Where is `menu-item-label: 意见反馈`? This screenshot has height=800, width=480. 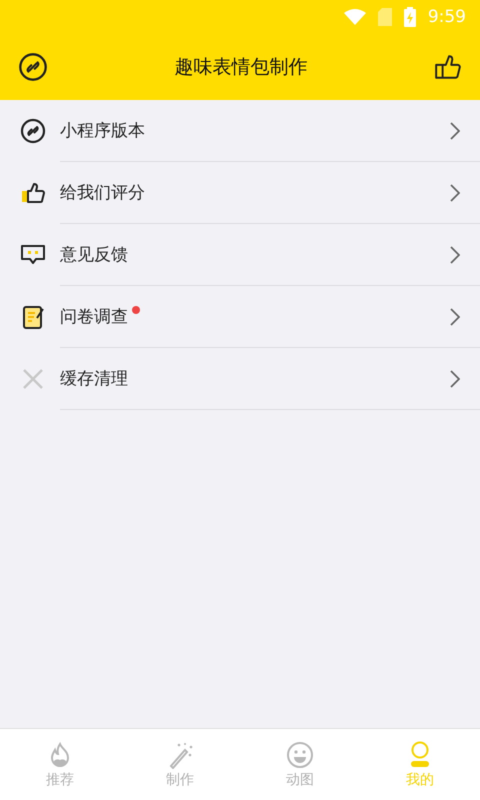 menu-item-label: 意见反馈 is located at coordinates (94, 254).